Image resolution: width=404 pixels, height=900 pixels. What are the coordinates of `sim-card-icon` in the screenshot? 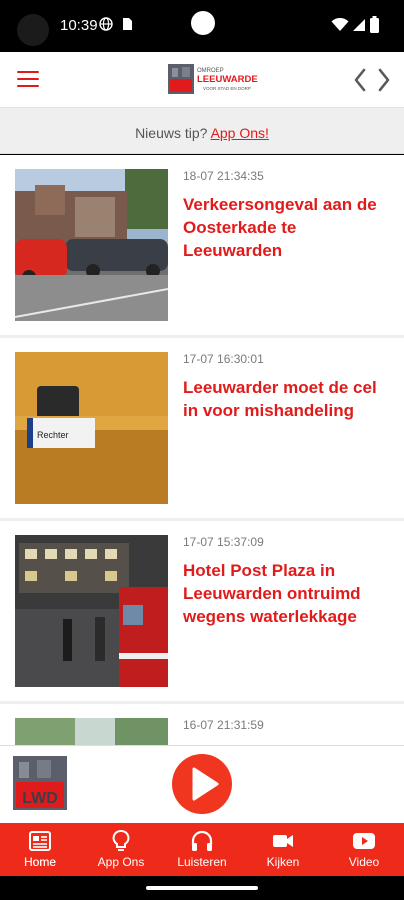 It's located at (127, 24).